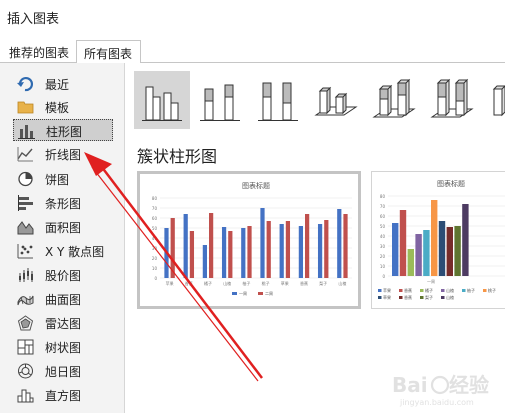 This screenshot has width=505, height=413. Describe the element at coordinates (38, 51) in the screenshot. I see `tab-recommended-charts: 推荐的图表` at that location.